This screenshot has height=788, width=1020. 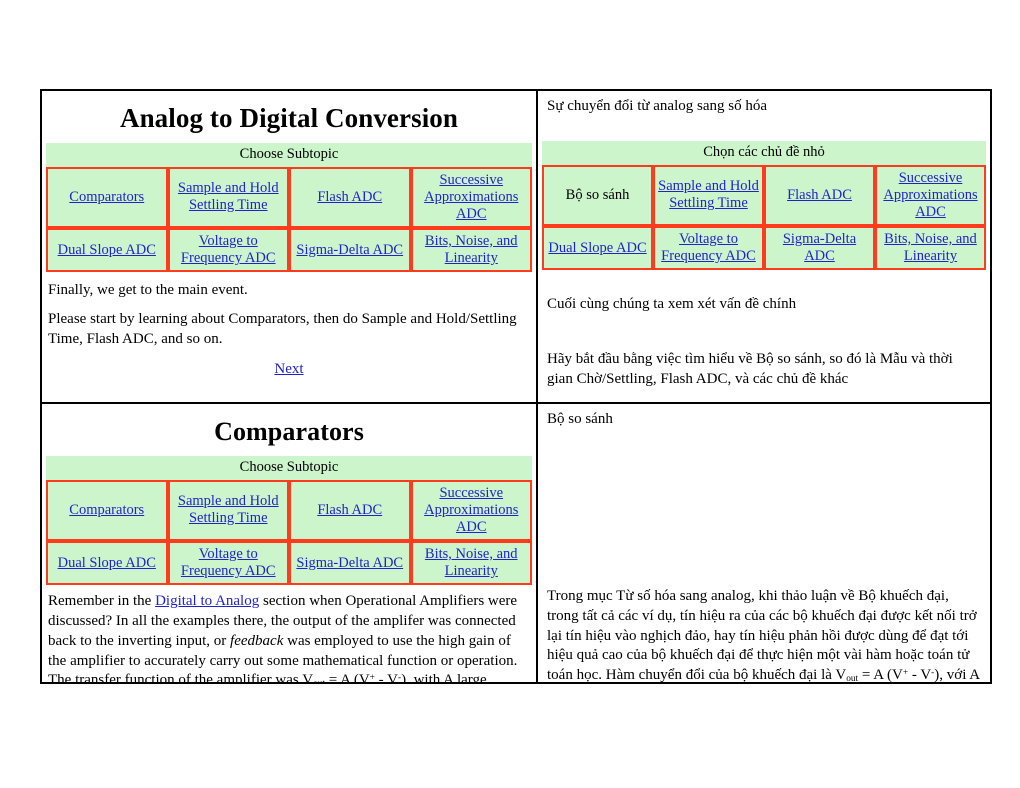 I want to click on subtopic-cell-dual-slope-adc: Dual Slope ADC, so click(x=107, y=250).